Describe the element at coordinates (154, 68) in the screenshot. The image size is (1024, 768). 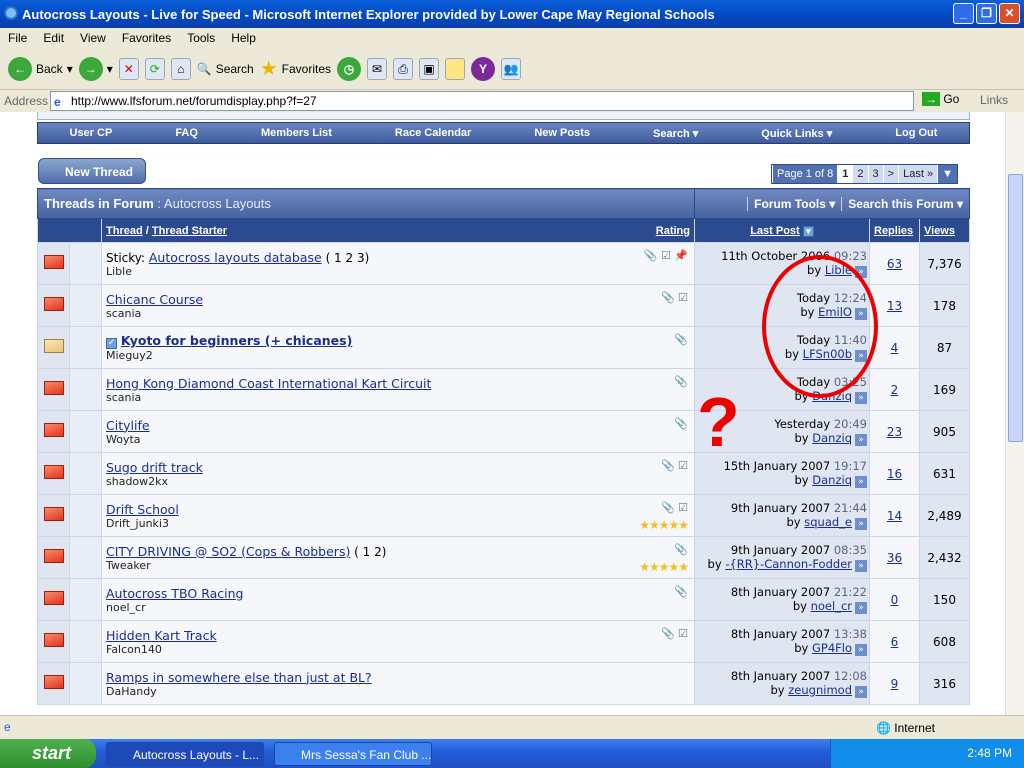
I see `refresh-icon: ⟳` at that location.